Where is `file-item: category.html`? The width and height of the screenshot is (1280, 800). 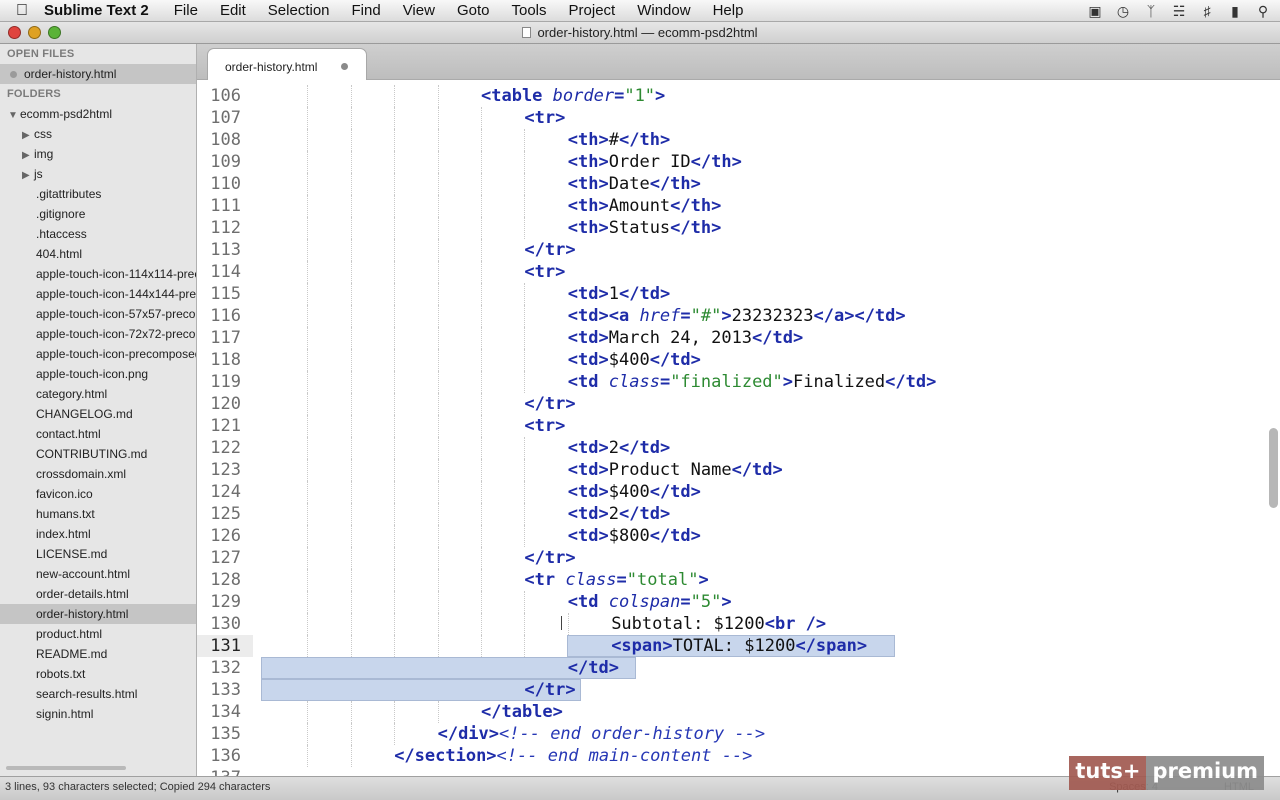 file-item: category.html is located at coordinates (98, 394).